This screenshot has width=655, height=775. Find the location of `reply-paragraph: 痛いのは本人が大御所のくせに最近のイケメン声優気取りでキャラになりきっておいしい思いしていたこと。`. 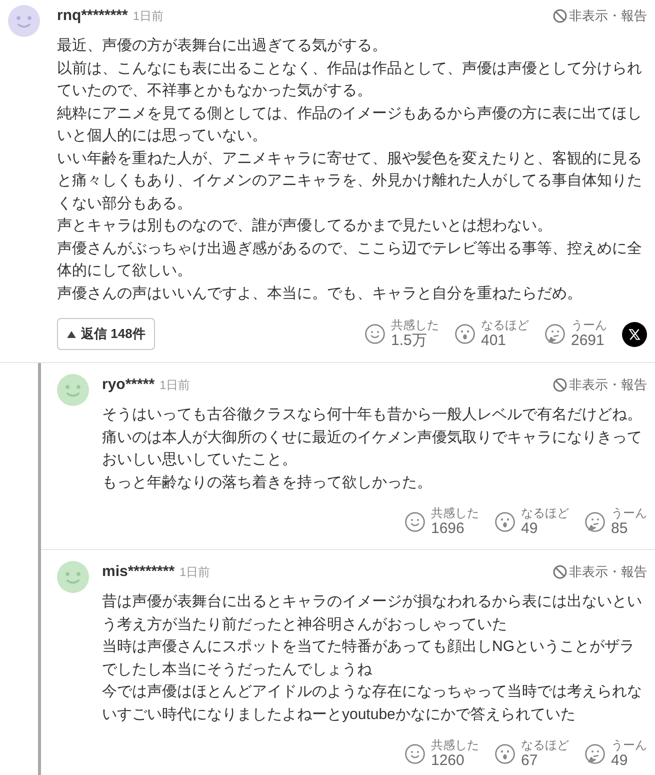

reply-paragraph: 痛いのは本人が大御所のくせに最近のイケメン声優気取りでキャラになりきっておいしい思いしていたこと。 is located at coordinates (372, 449).